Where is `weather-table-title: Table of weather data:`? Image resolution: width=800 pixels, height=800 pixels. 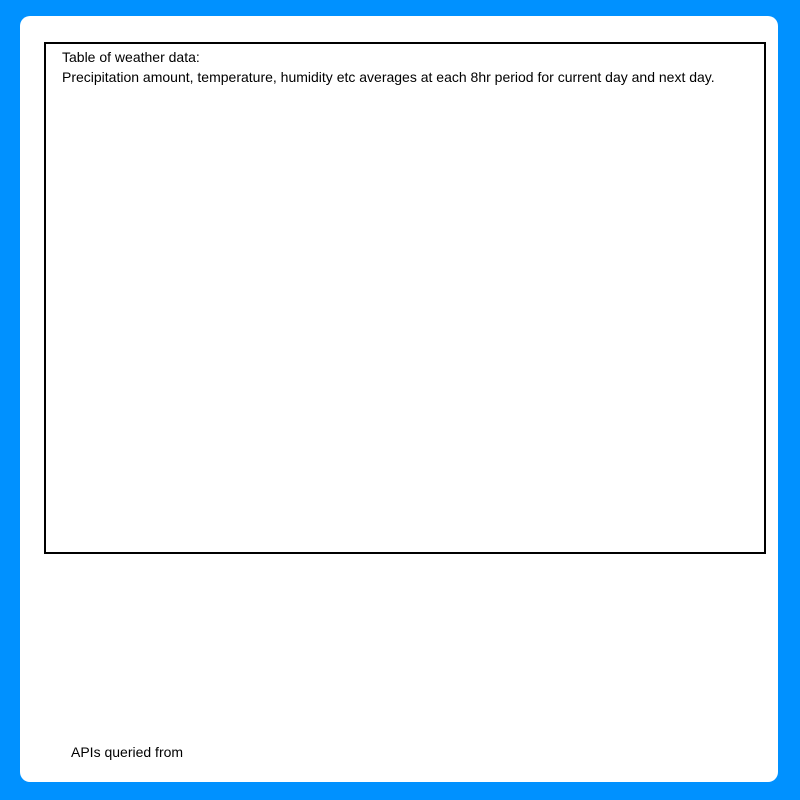 weather-table-title: Table of weather data: is located at coordinates (131, 57).